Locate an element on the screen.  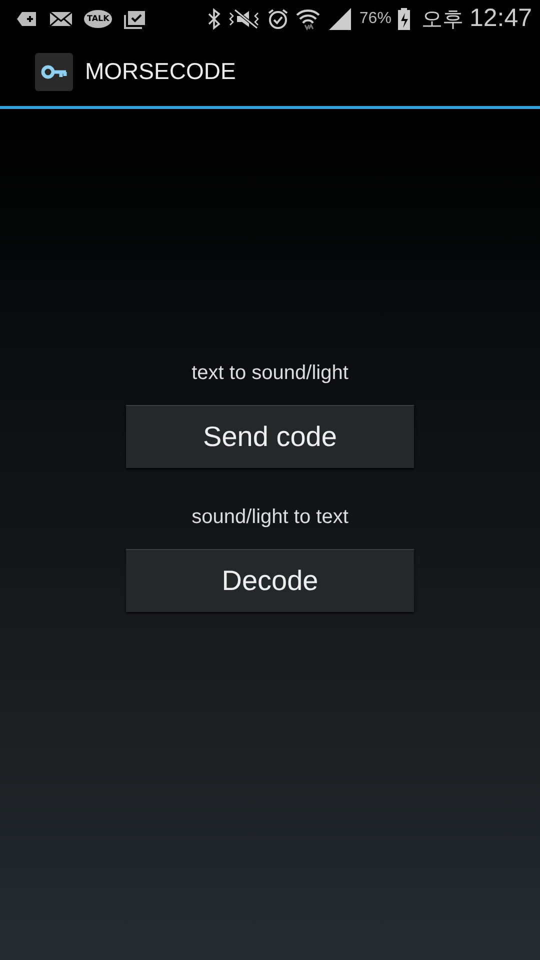
app-title: MORSECODE is located at coordinates (160, 71).